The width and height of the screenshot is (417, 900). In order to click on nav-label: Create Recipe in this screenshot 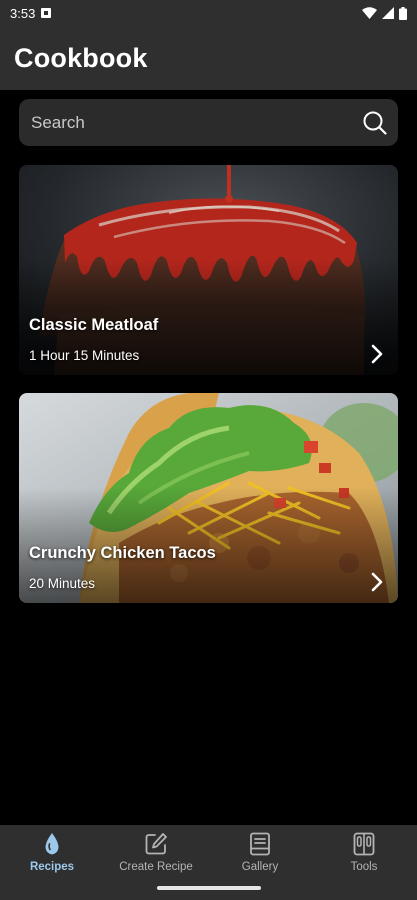, I will do `click(156, 867)`.